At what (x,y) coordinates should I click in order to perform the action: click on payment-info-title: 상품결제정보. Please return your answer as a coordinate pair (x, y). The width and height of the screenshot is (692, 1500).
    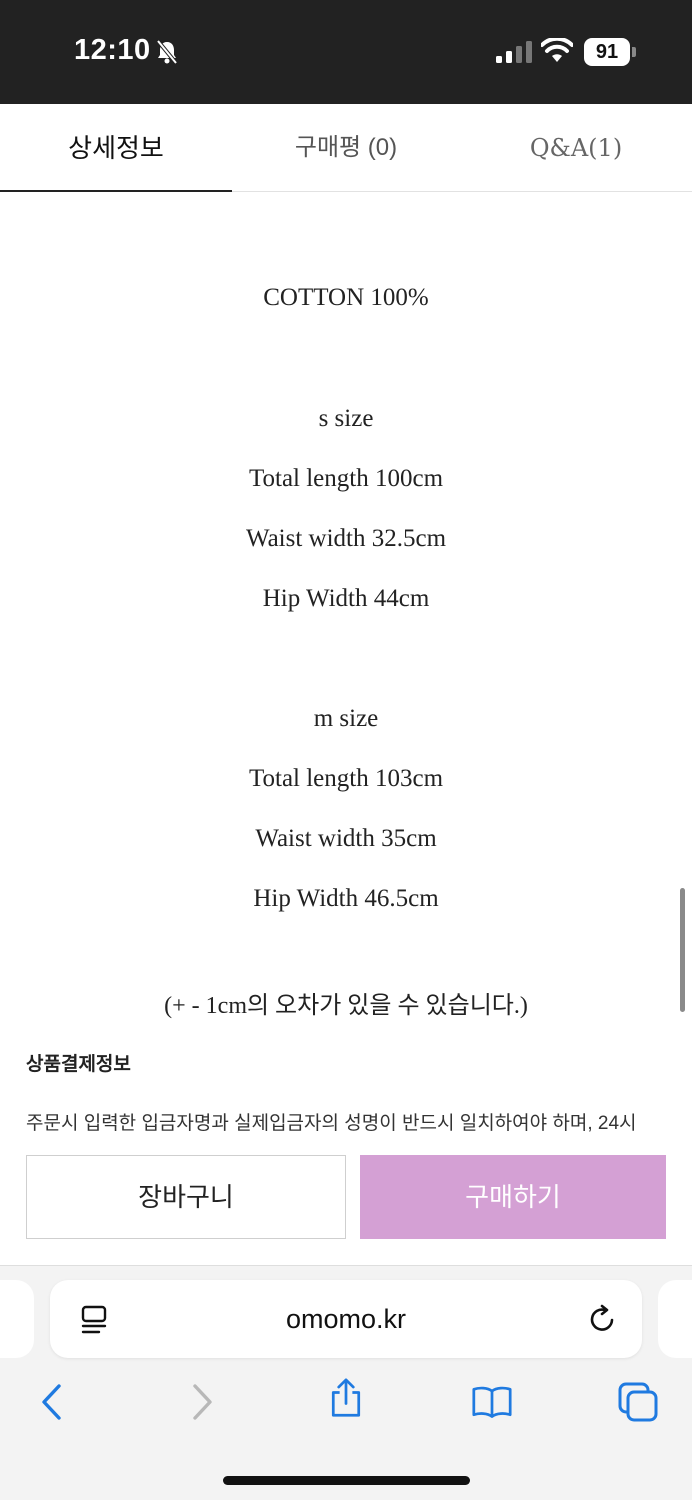
    Looking at the image, I should click on (78, 1064).